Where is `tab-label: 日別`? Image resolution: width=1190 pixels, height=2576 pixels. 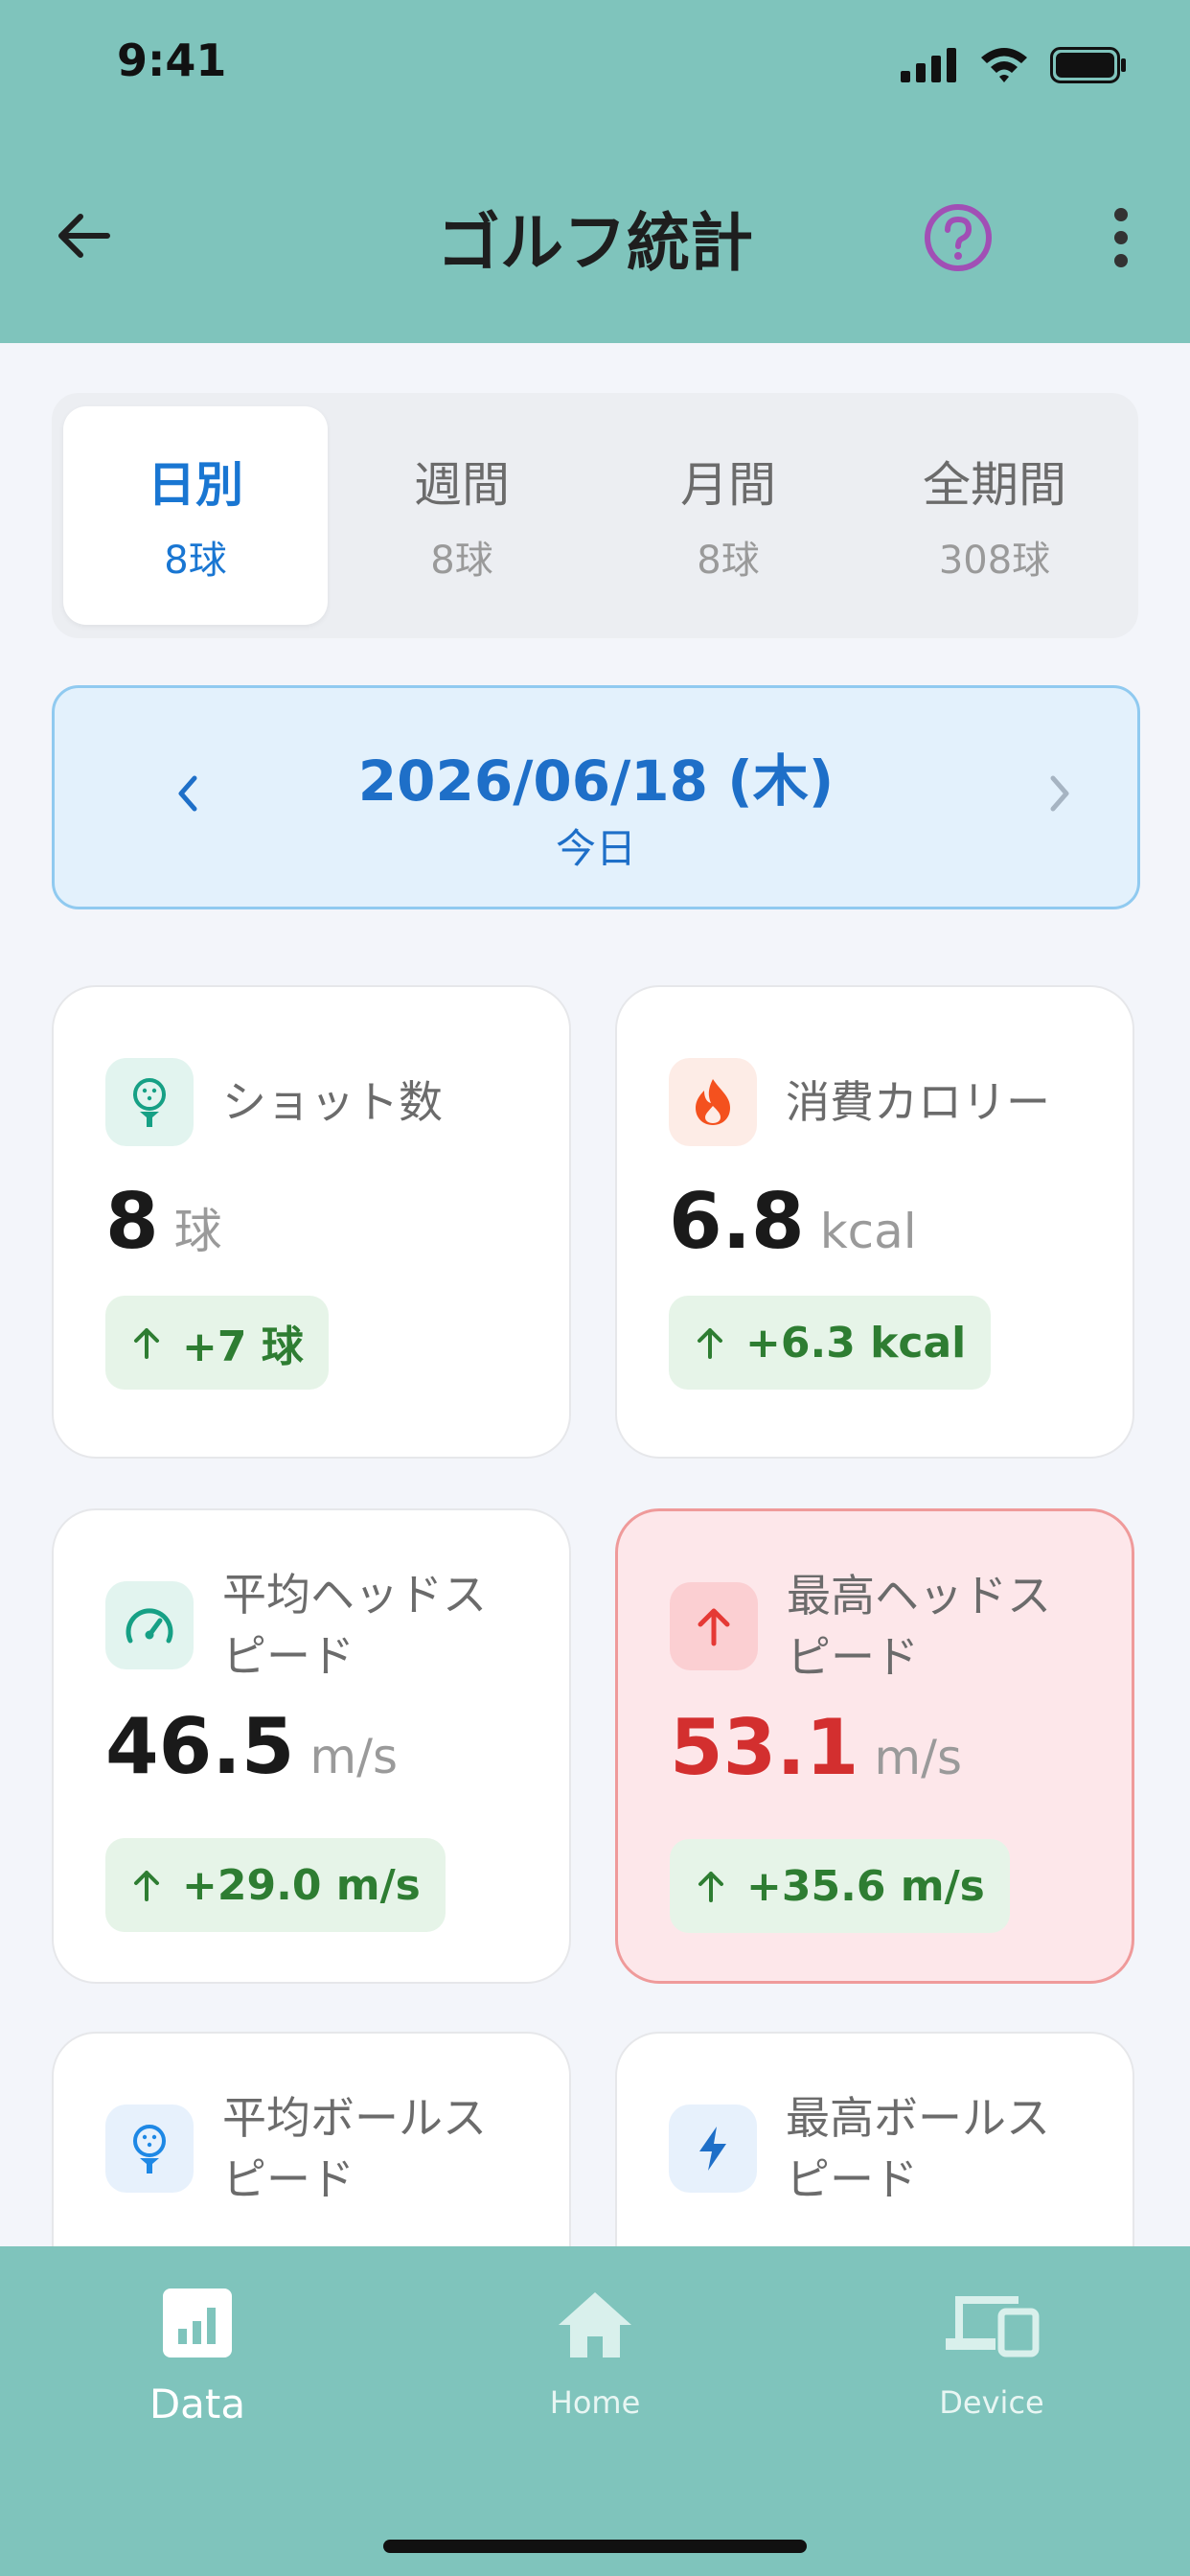 tab-label: 日別 is located at coordinates (195, 485).